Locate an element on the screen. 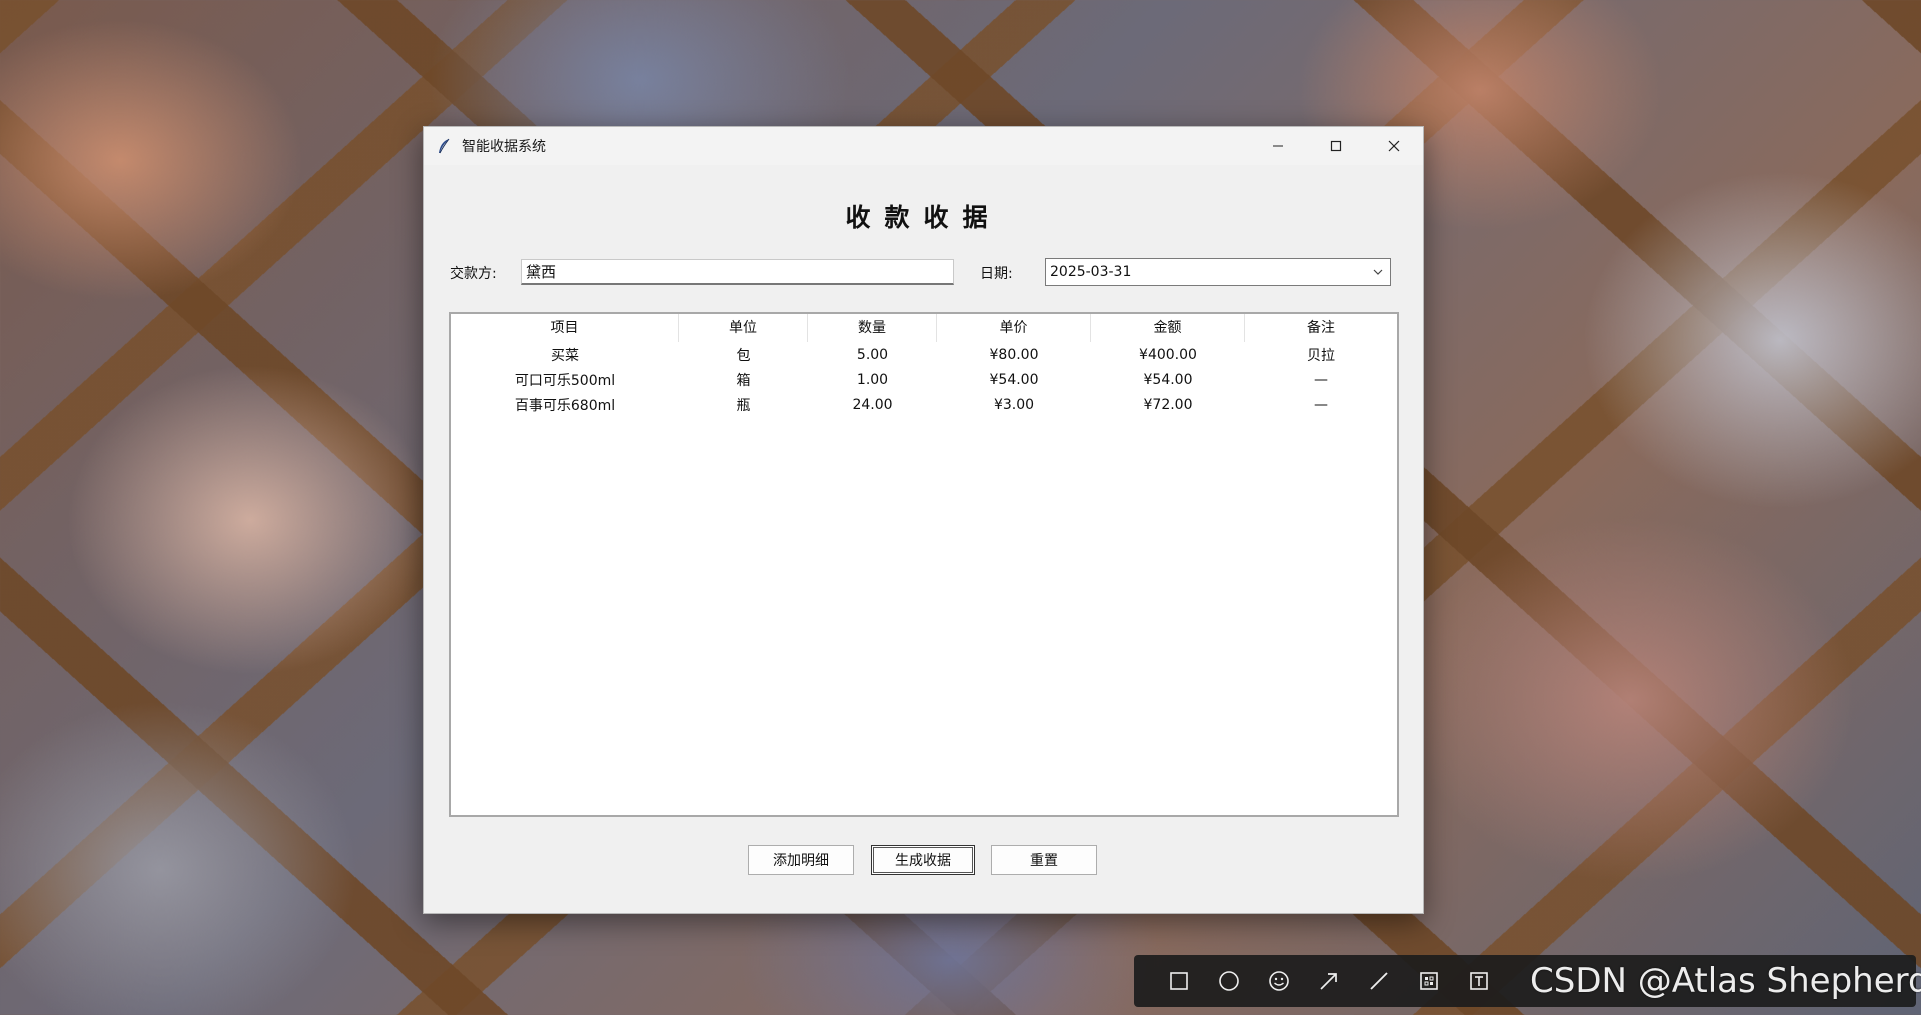 Image resolution: width=1921 pixels, height=1015 pixels. column-header-note: 备注 is located at coordinates (1321, 328).